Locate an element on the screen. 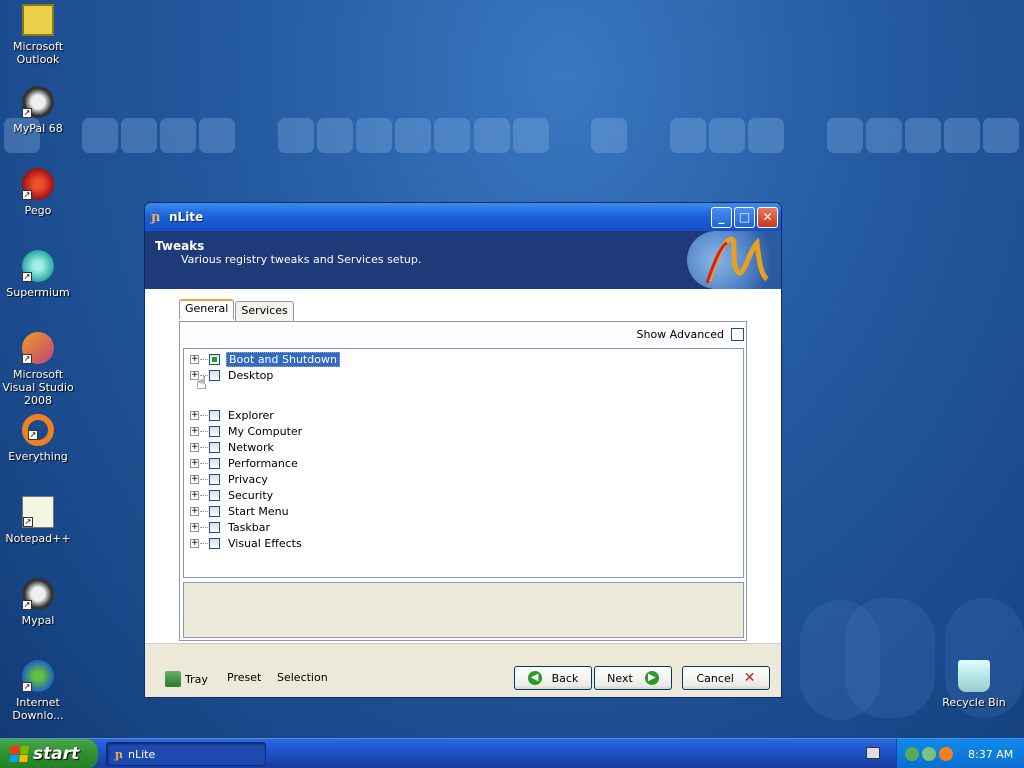 The width and height of the screenshot is (1024, 768). window-titlebar: ɲ nLite _ □ ✕ is located at coordinates (463, 217).